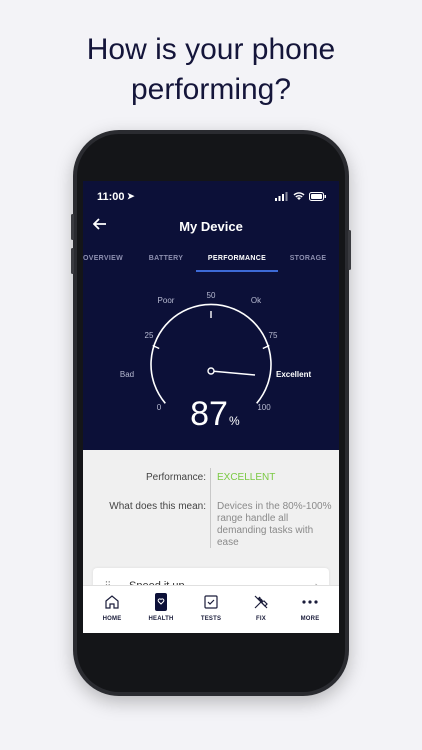  I want to click on tools-icon, so click(261, 602).